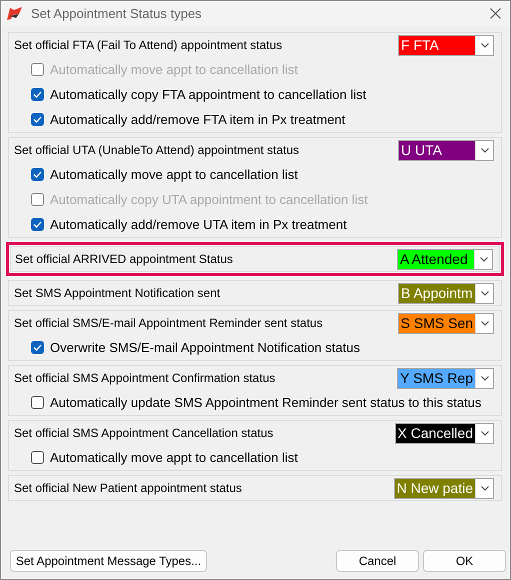 This screenshot has width=511, height=580. Describe the element at coordinates (124, 259) in the screenshot. I see `setting-label: Set official ARRIVED appointment Status` at that location.